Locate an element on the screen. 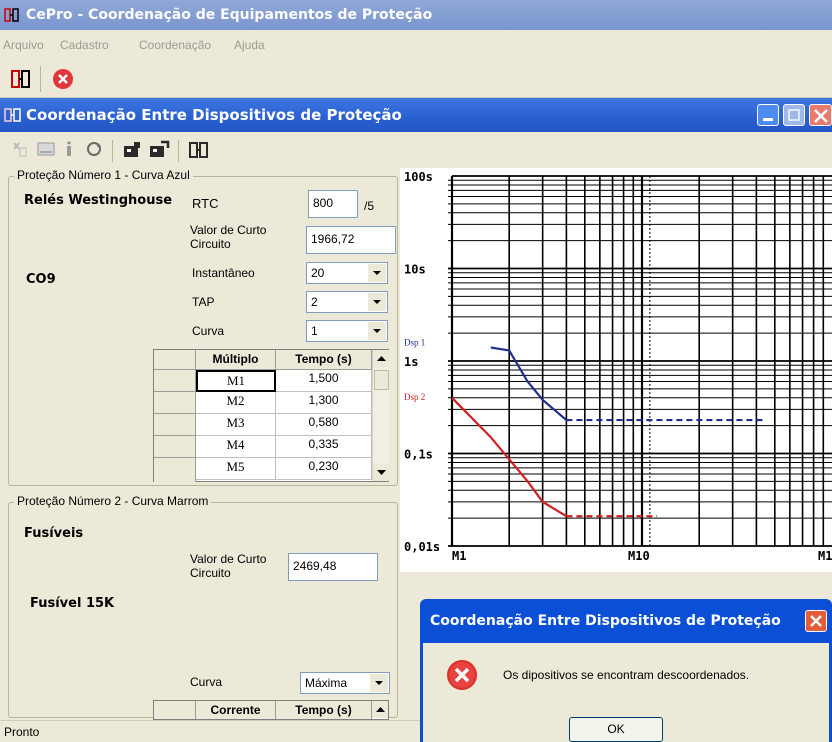  group-1-caption: Proteção Número 1 - Curva Azul is located at coordinates (103, 175).